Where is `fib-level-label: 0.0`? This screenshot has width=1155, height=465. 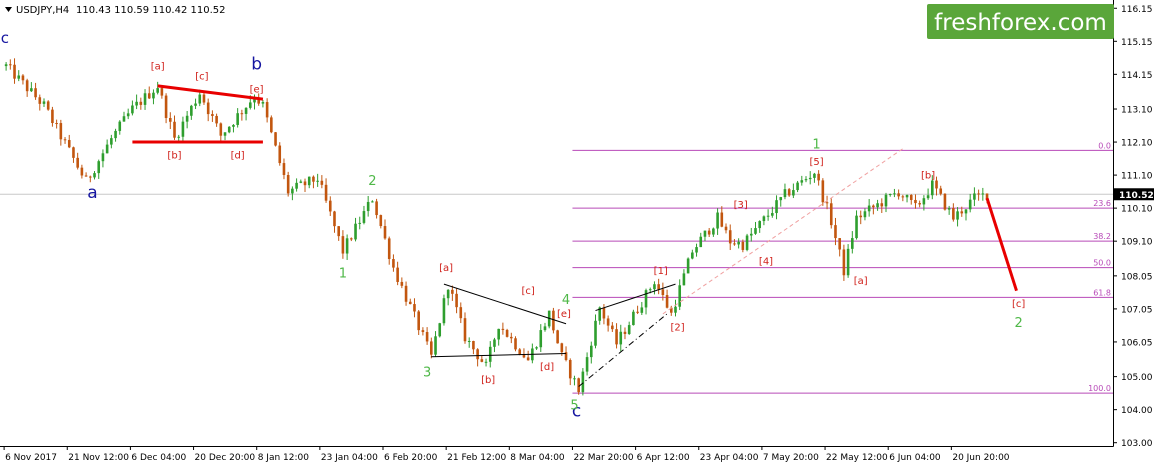
fib-level-label: 0.0 is located at coordinates (1104, 145).